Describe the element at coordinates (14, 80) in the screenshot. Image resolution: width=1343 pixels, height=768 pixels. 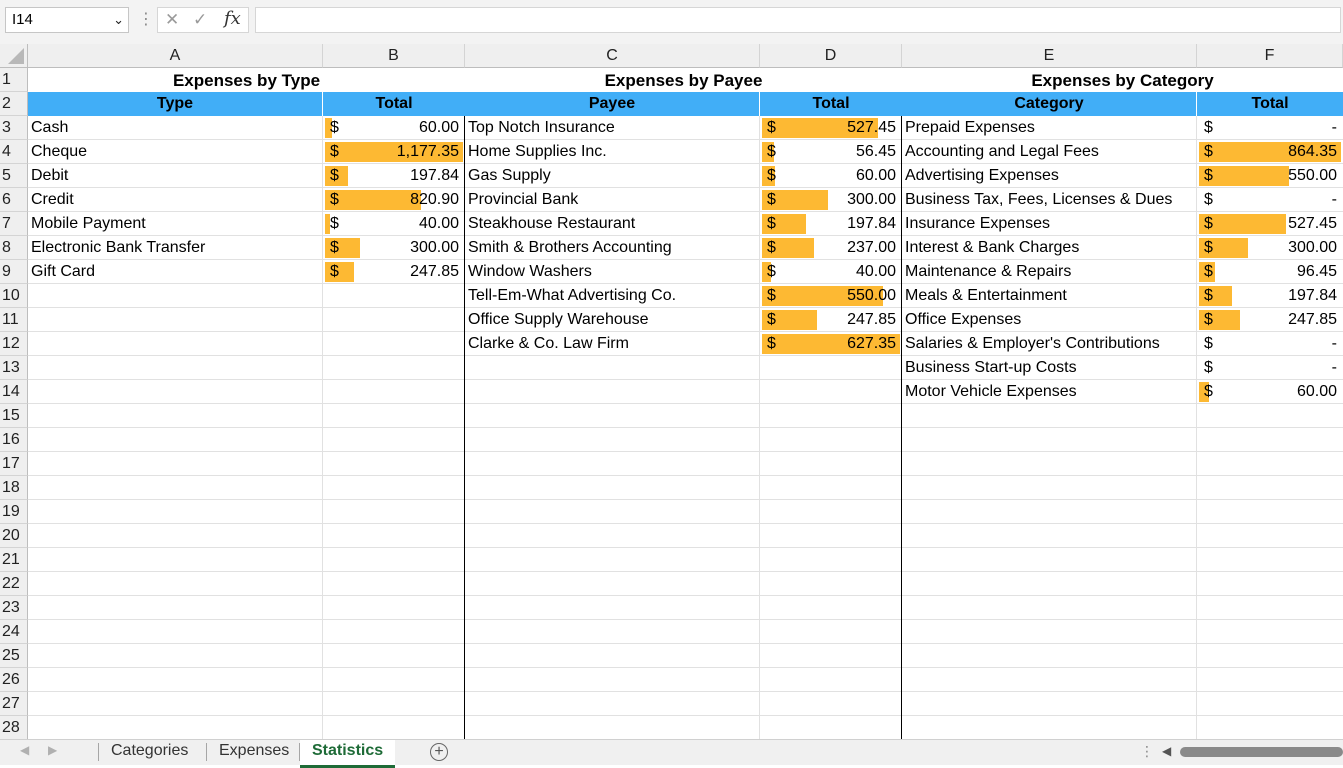
I see `row-header-1: 1` at that location.